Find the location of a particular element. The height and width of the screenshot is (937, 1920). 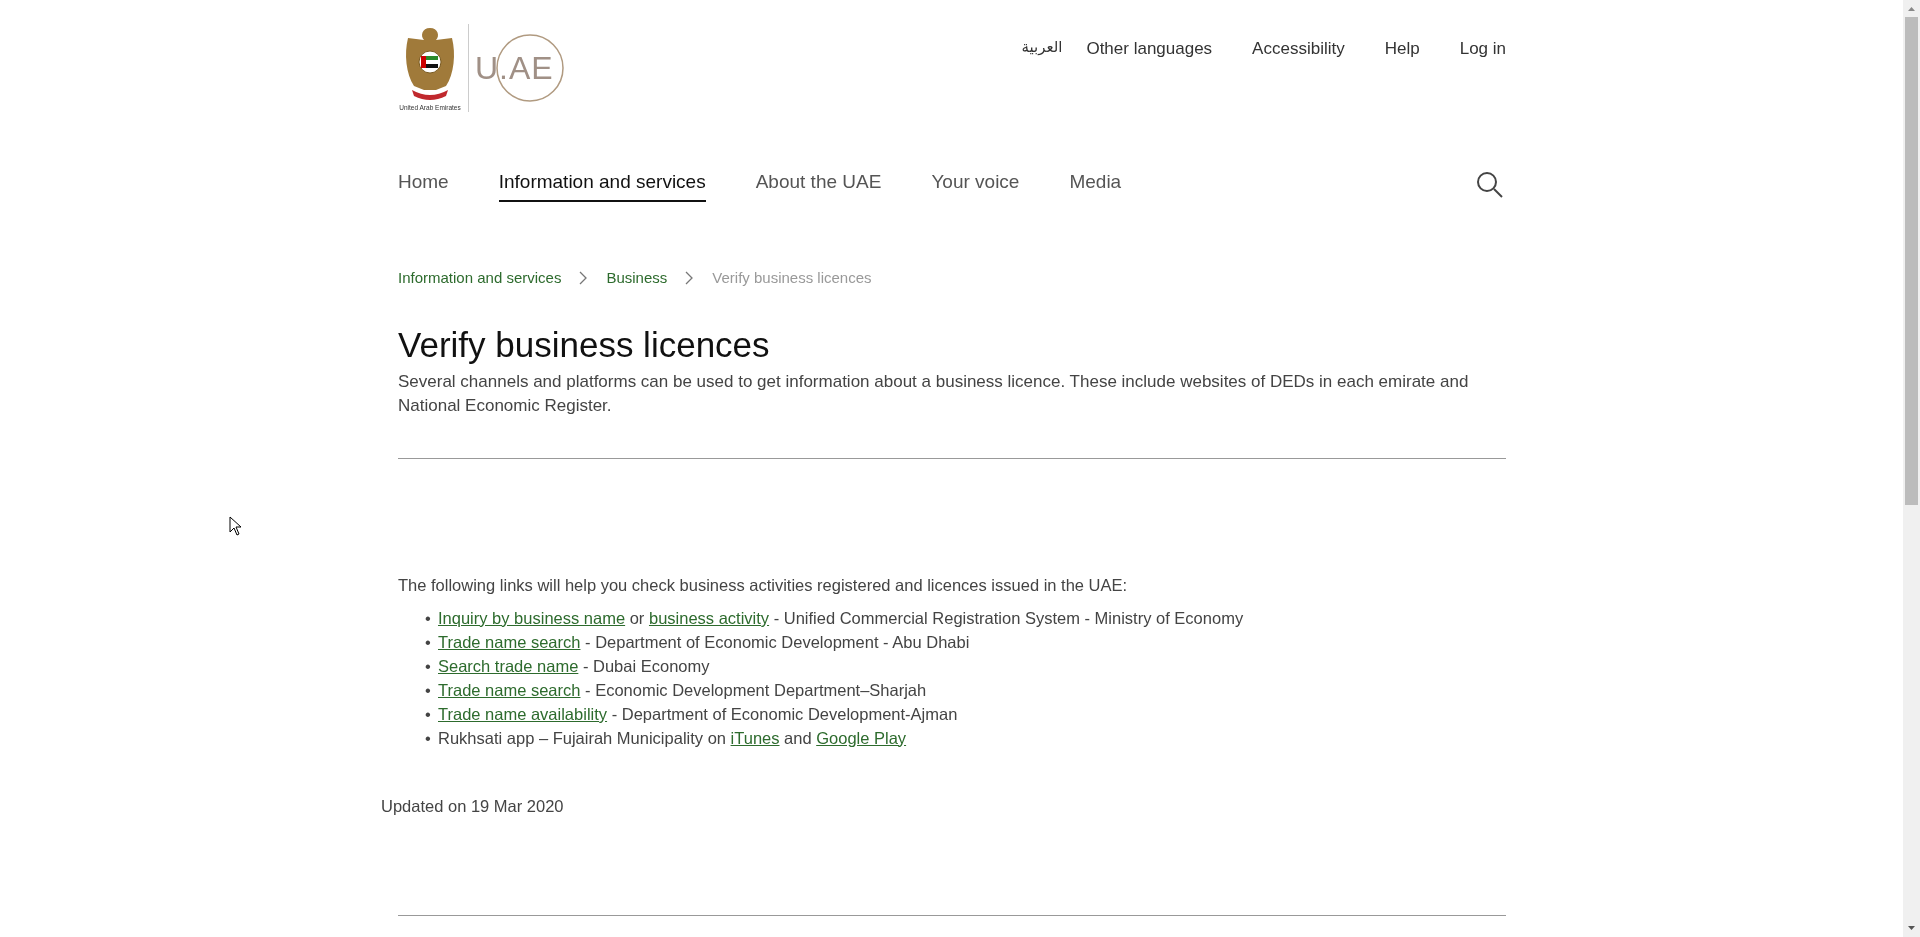

text-link: Inquiry by business name is located at coordinates (532, 617).